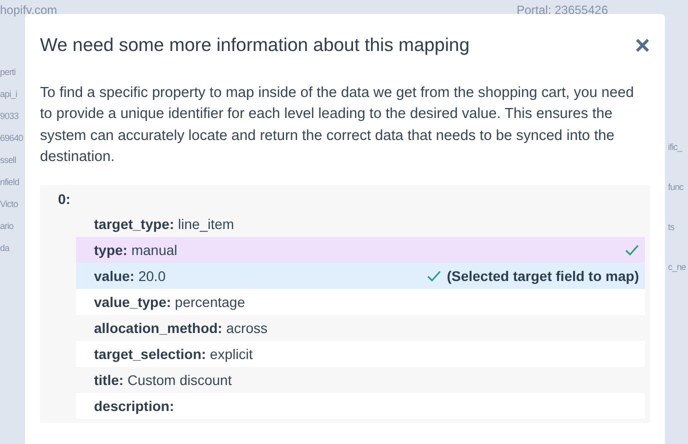  Describe the element at coordinates (674, 147) in the screenshot. I see `background-text: ific_` at that location.